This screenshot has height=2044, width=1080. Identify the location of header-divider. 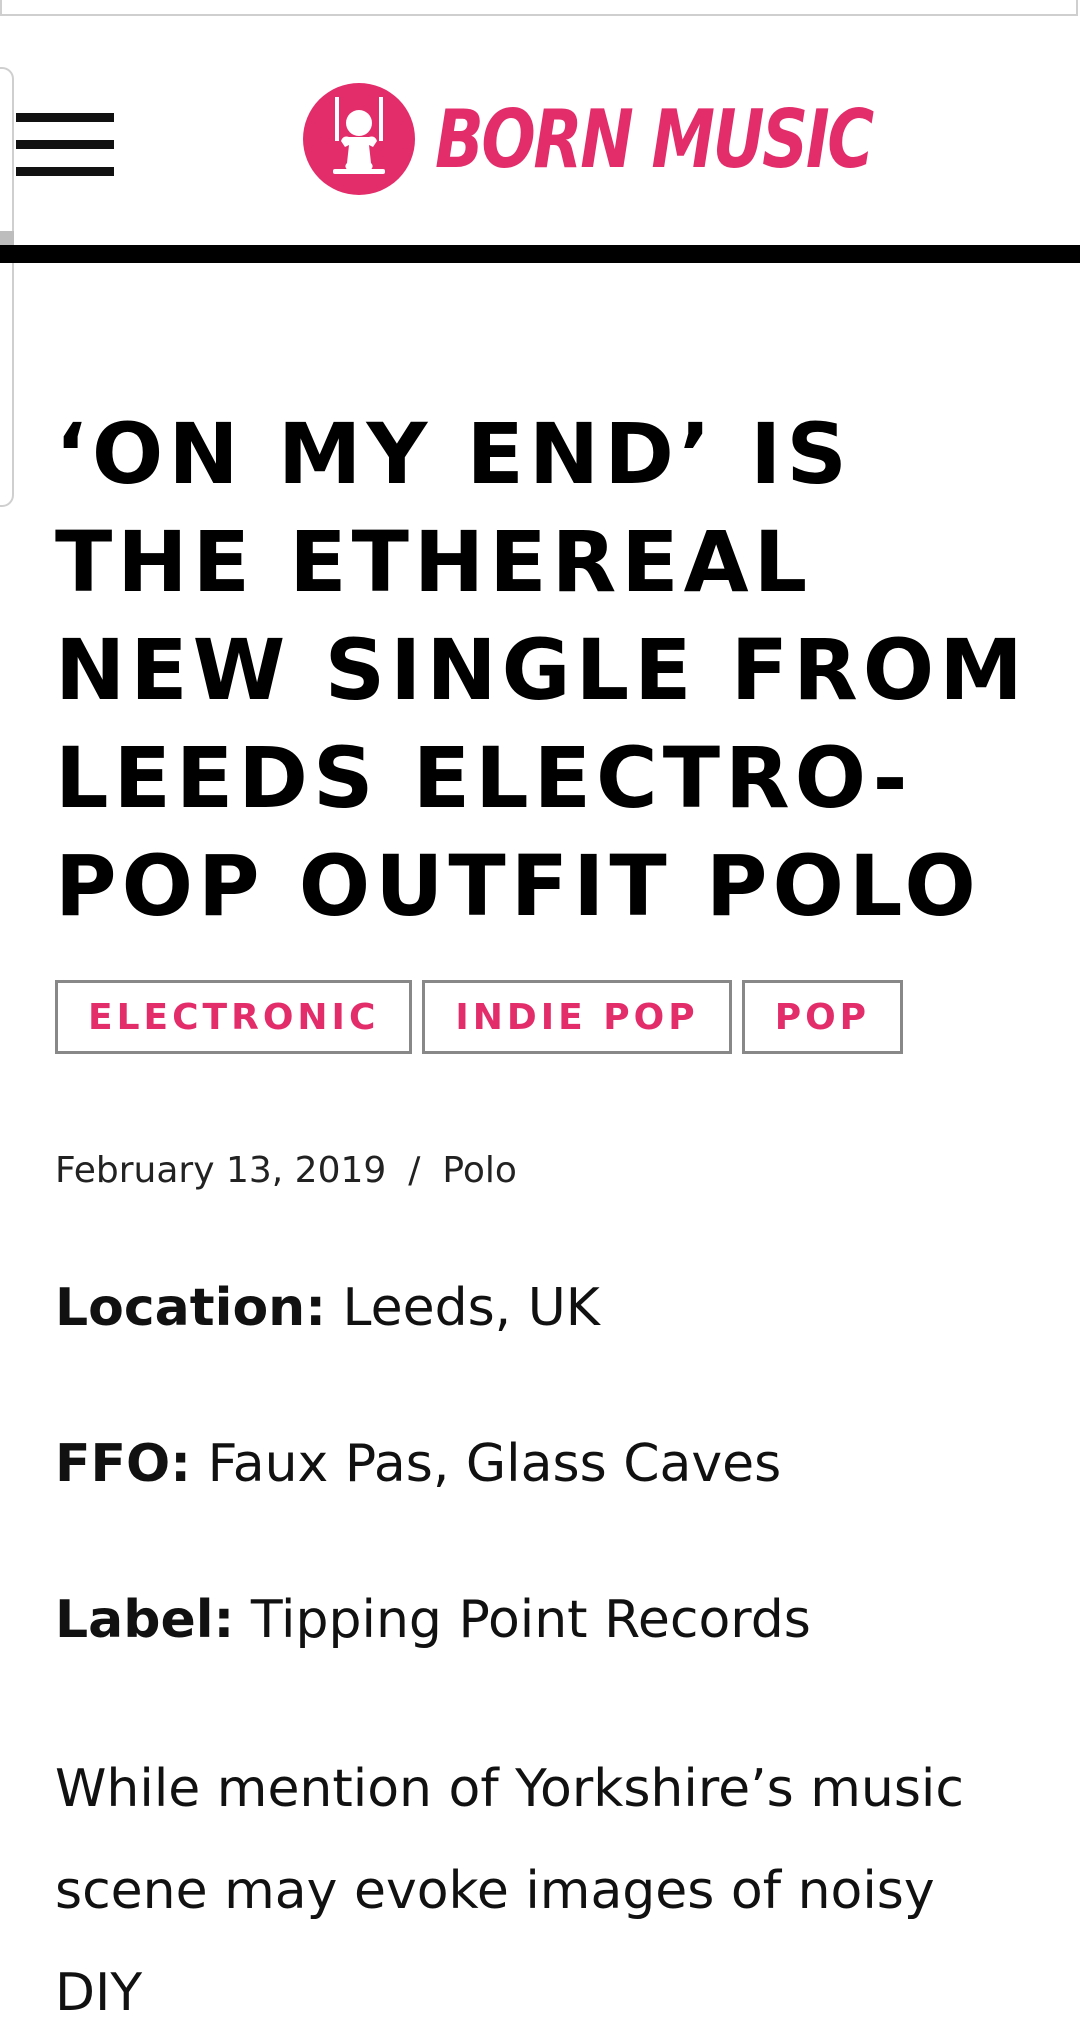
(540, 254).